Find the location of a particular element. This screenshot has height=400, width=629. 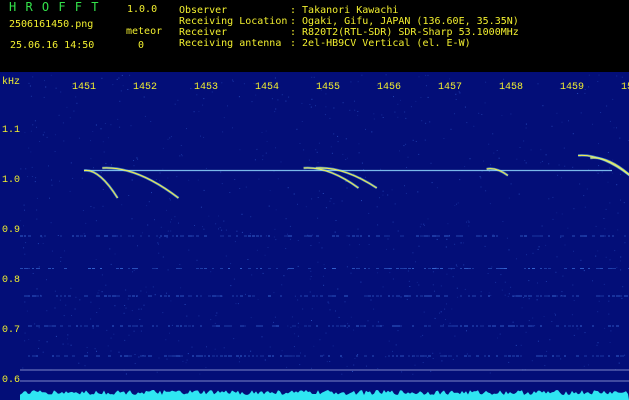

meteor-count: 0 is located at coordinates (141, 45).